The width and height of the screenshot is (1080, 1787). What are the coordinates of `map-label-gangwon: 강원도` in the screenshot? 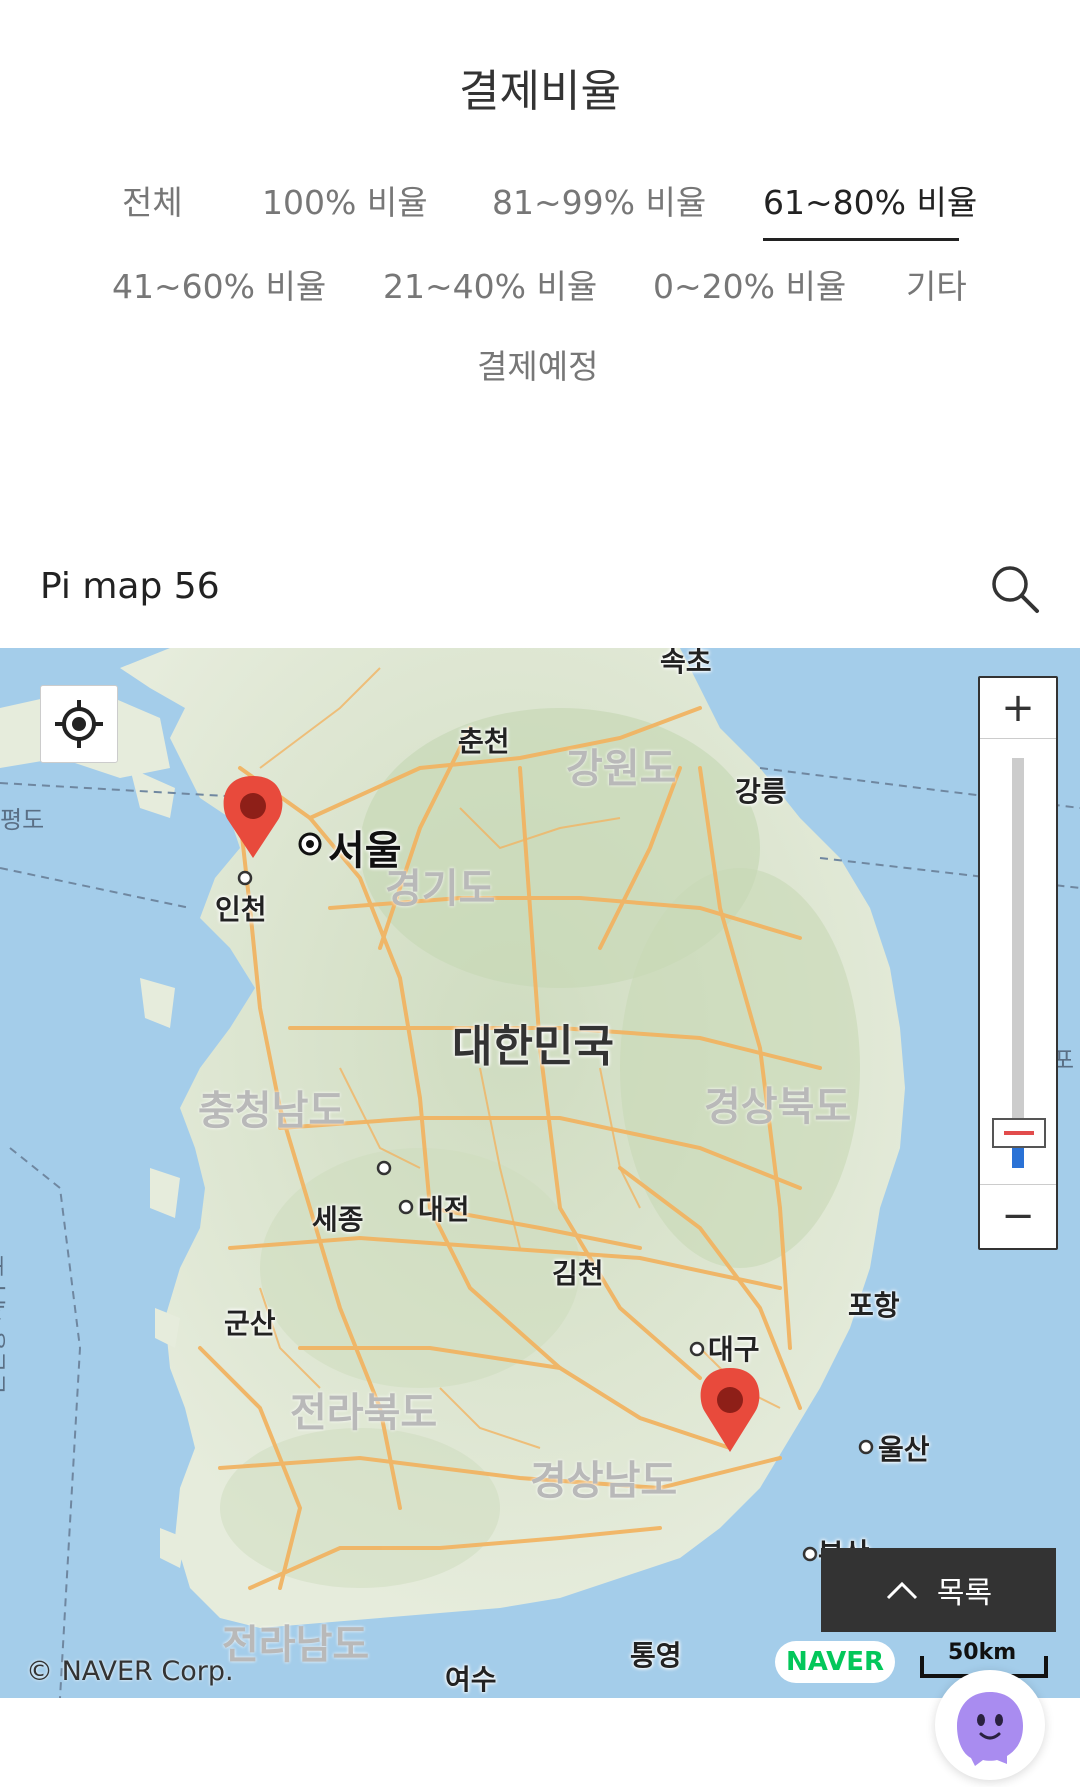 It's located at (621, 769).